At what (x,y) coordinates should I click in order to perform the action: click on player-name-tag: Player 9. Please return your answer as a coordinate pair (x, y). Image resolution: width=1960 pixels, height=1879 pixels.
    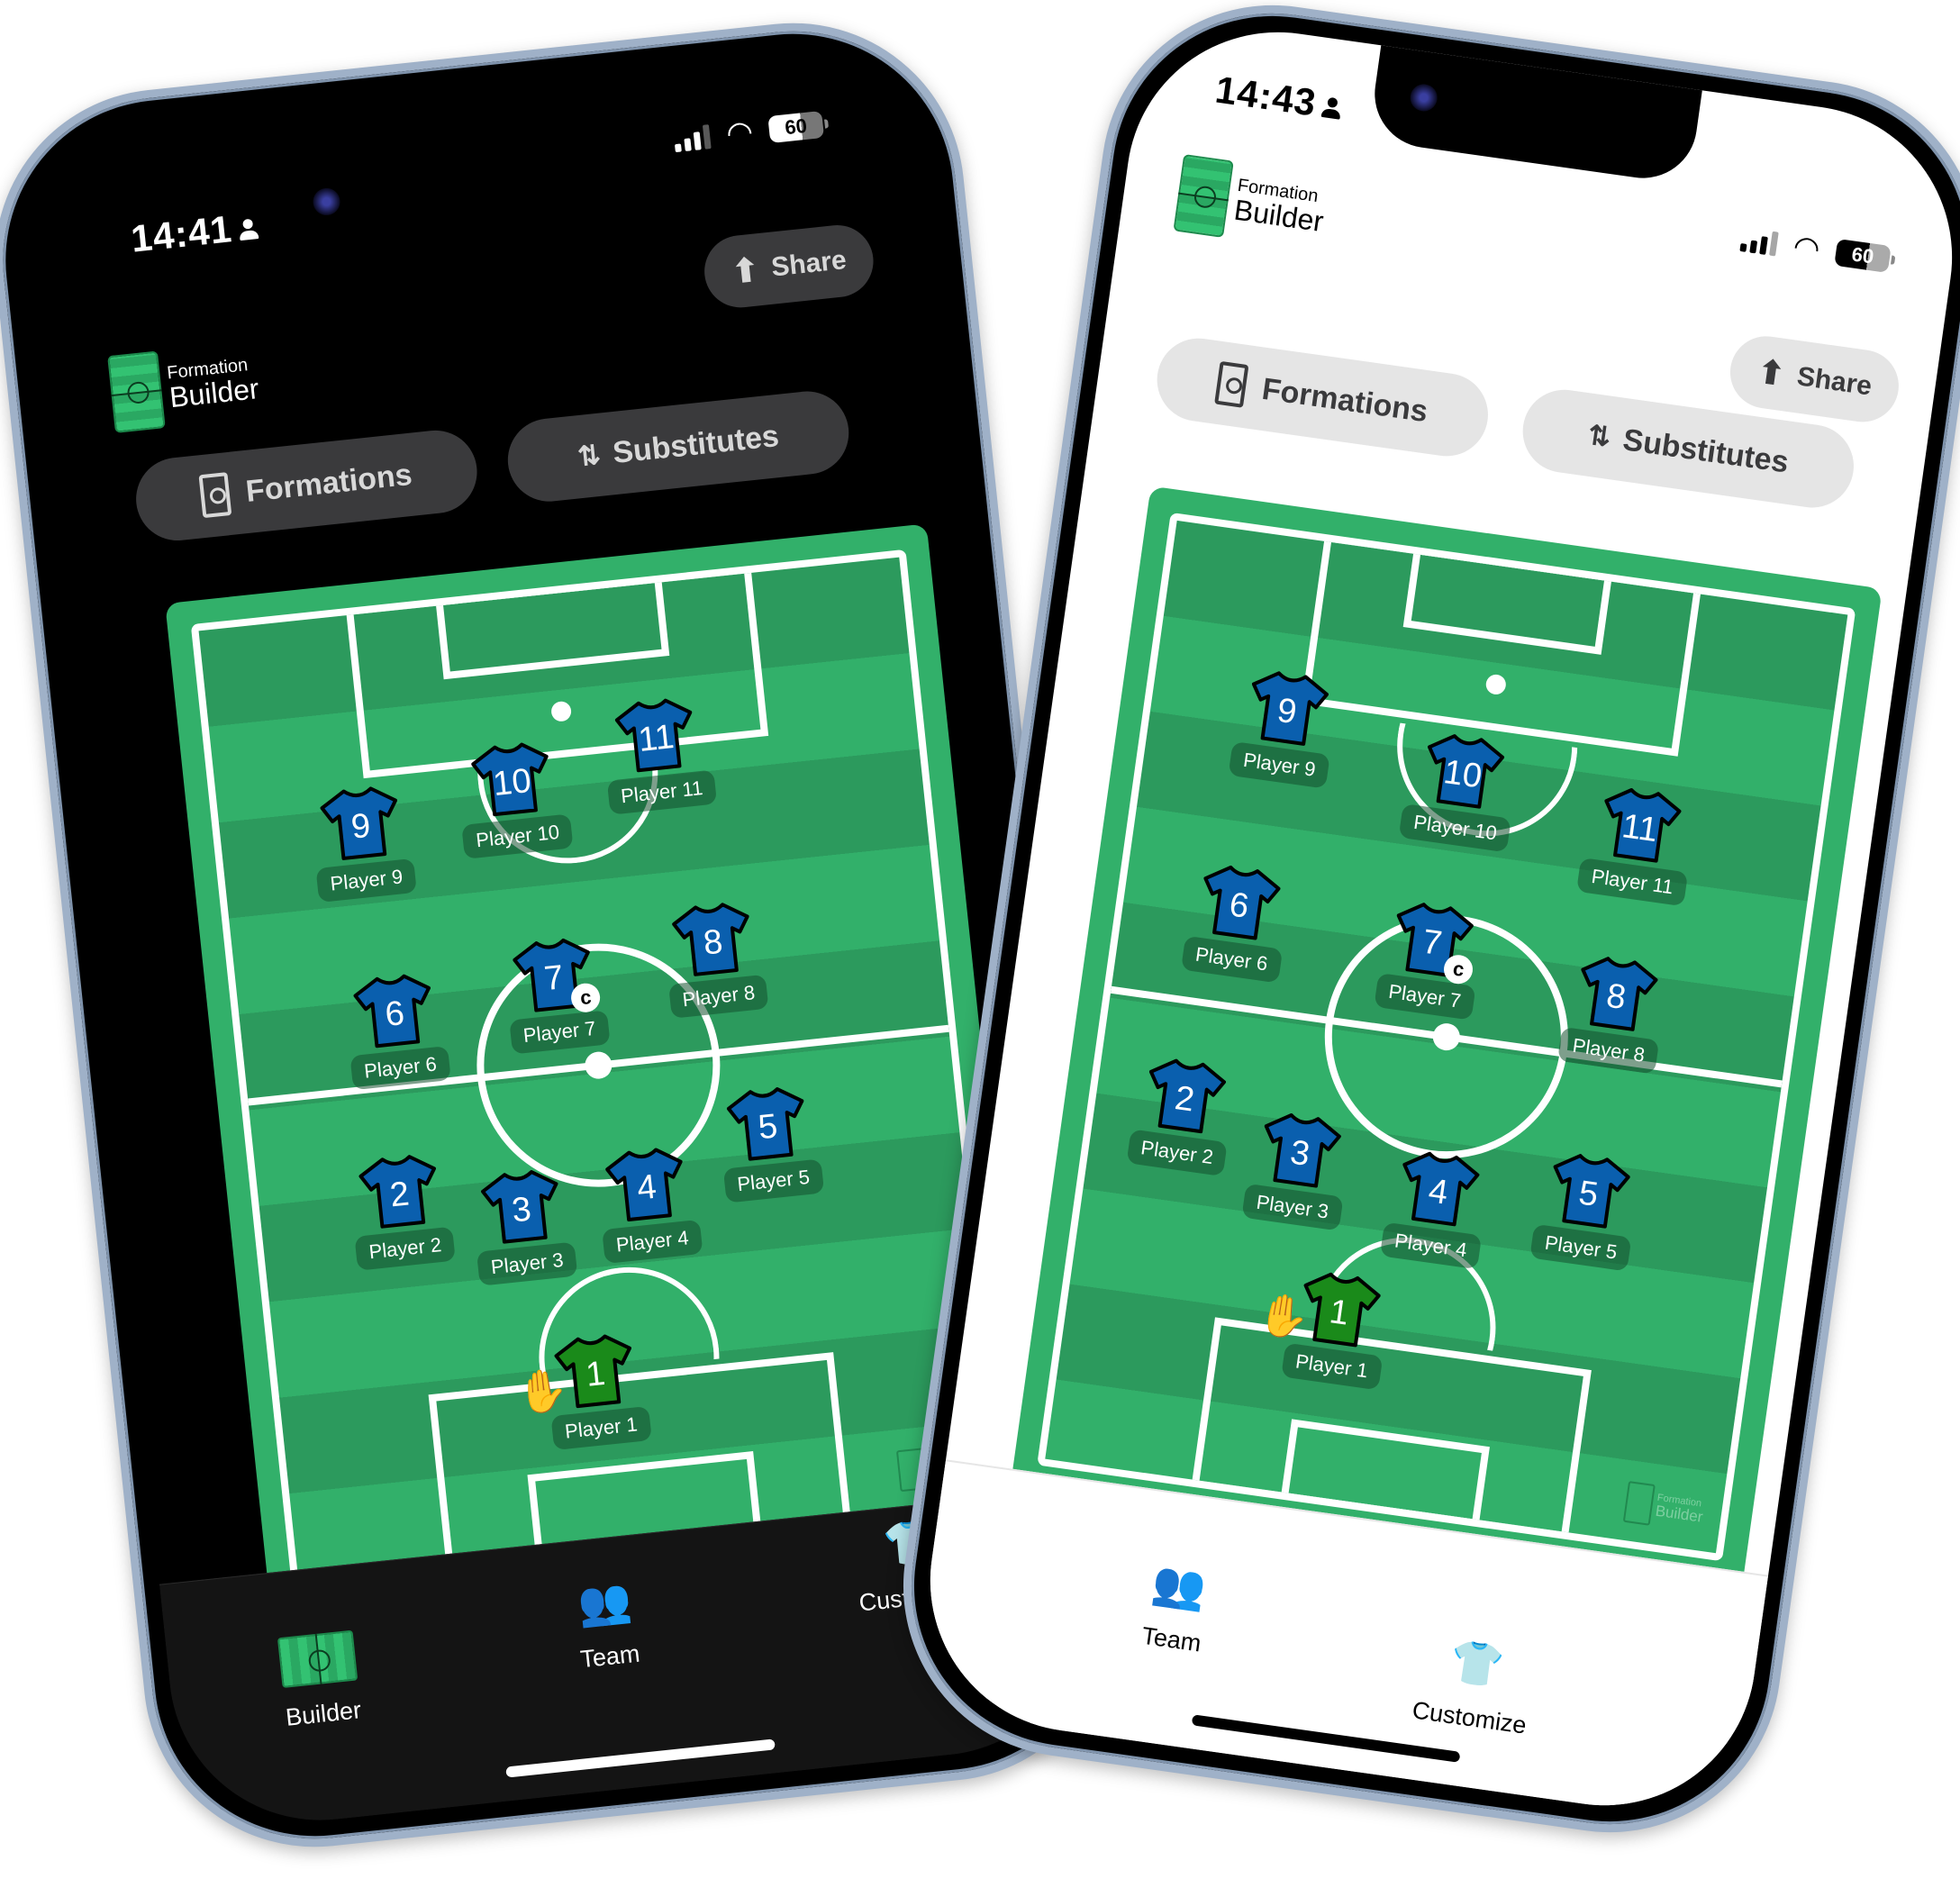
    Looking at the image, I should click on (366, 880).